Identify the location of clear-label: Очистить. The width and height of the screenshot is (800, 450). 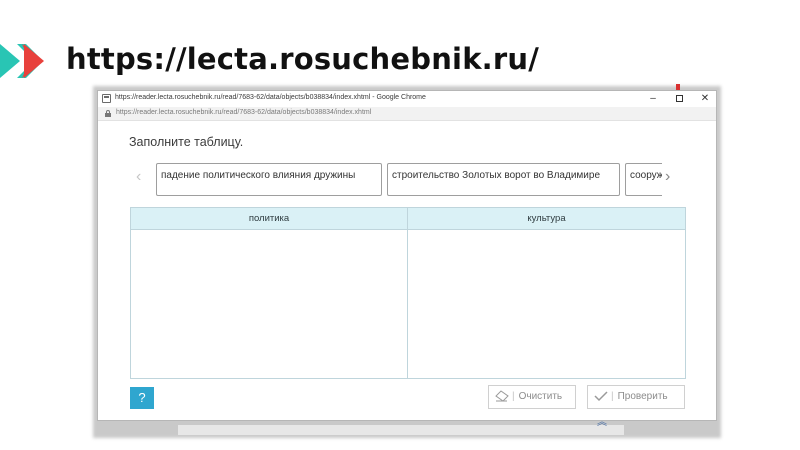
(540, 396).